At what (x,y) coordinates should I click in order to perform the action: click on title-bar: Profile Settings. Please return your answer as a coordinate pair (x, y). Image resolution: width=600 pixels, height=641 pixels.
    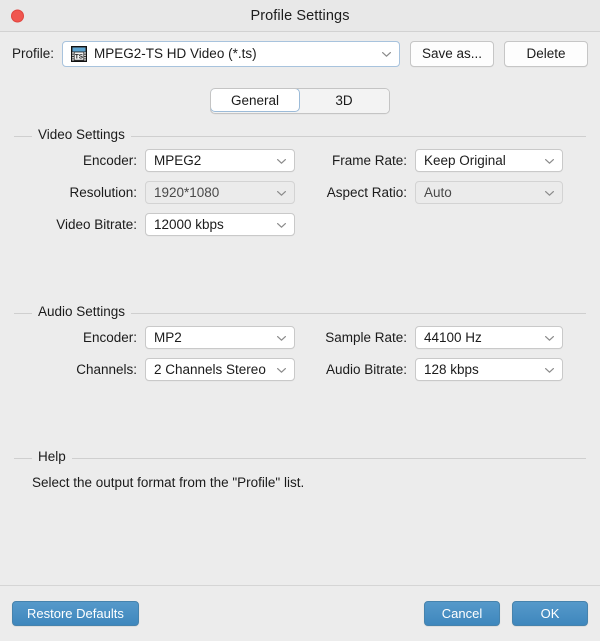
    Looking at the image, I should click on (300, 16).